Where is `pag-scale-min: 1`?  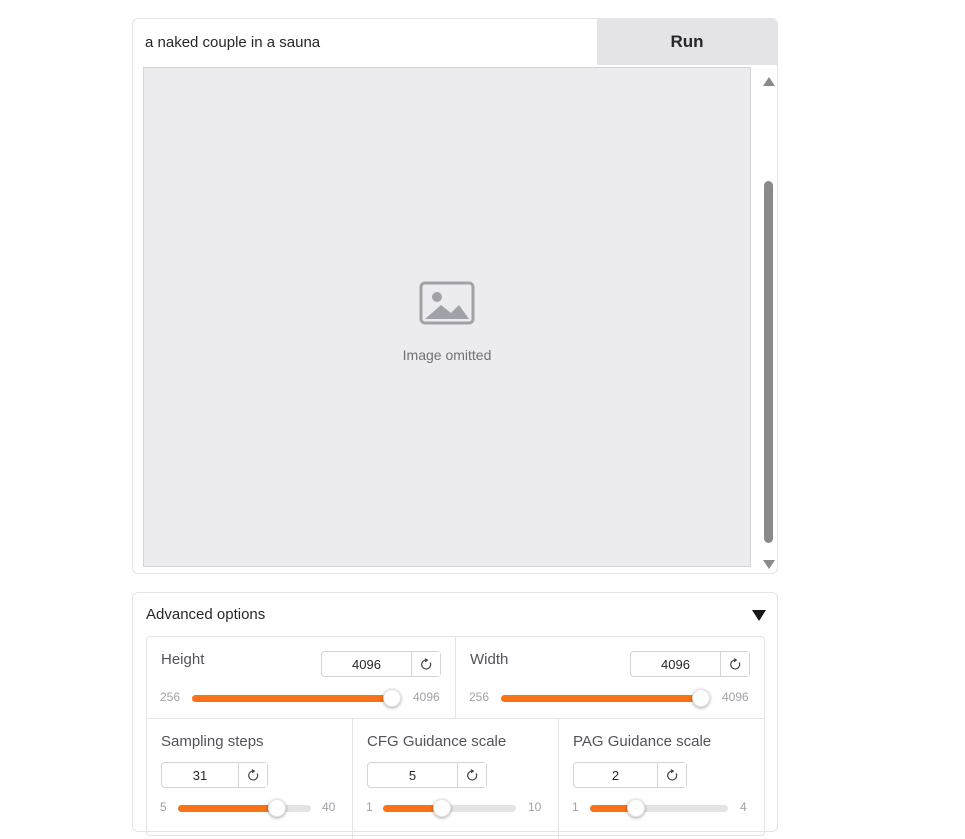
pag-scale-min: 1 is located at coordinates (575, 807).